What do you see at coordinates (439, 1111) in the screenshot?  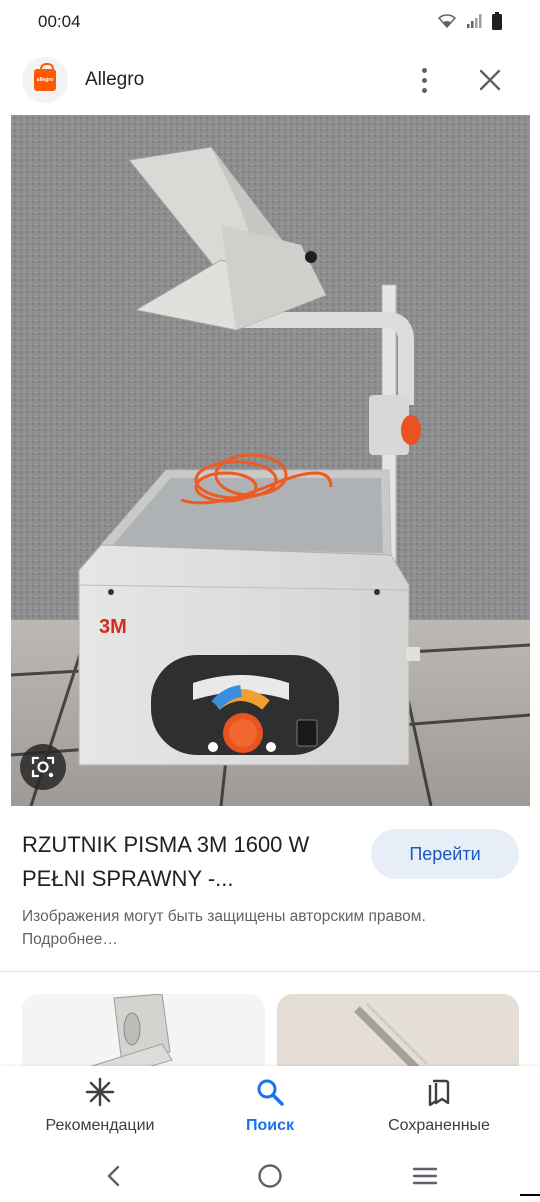 I see `nav-saved: Сохраненные` at bounding box center [439, 1111].